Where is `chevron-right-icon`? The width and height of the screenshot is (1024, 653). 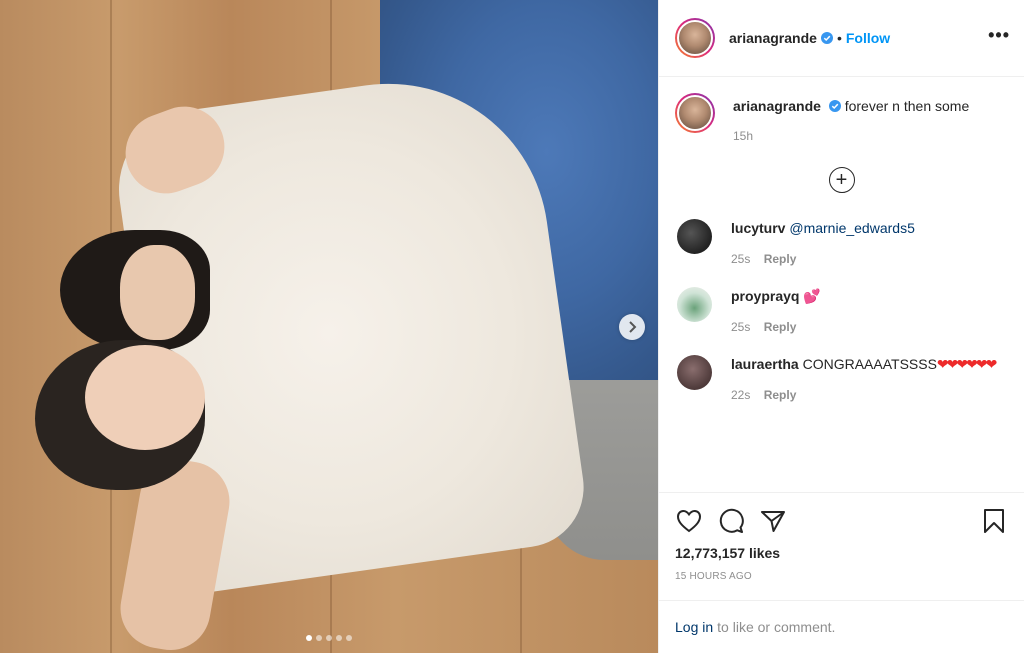
chevron-right-icon is located at coordinates (633, 327).